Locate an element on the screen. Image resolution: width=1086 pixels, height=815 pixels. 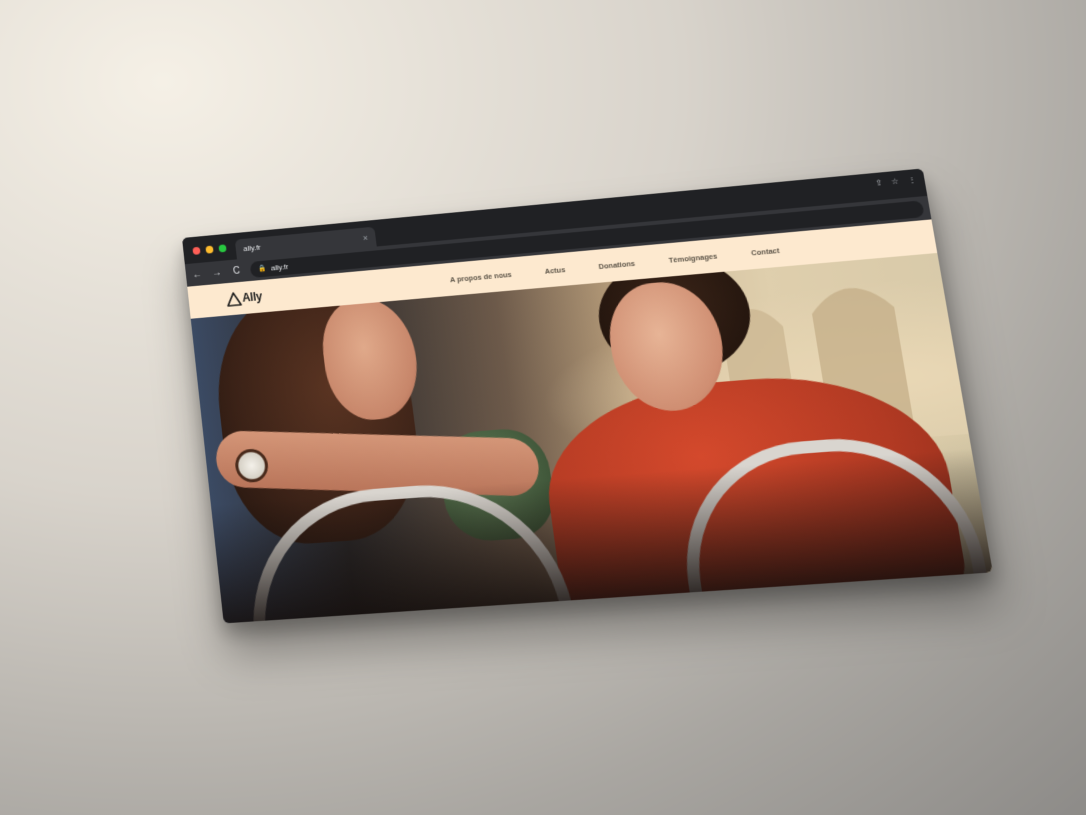
share-icon: ⇪ is located at coordinates (879, 182).